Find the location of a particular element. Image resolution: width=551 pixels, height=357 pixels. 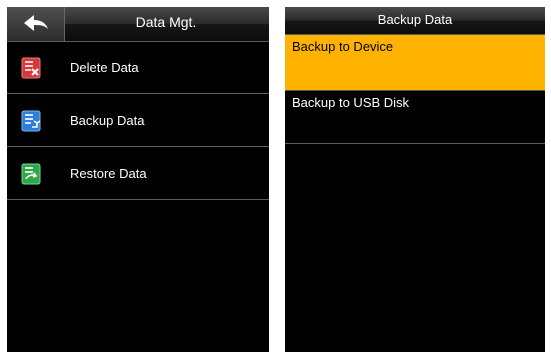

option-backup-to-device: Backup to Device is located at coordinates (415, 63).